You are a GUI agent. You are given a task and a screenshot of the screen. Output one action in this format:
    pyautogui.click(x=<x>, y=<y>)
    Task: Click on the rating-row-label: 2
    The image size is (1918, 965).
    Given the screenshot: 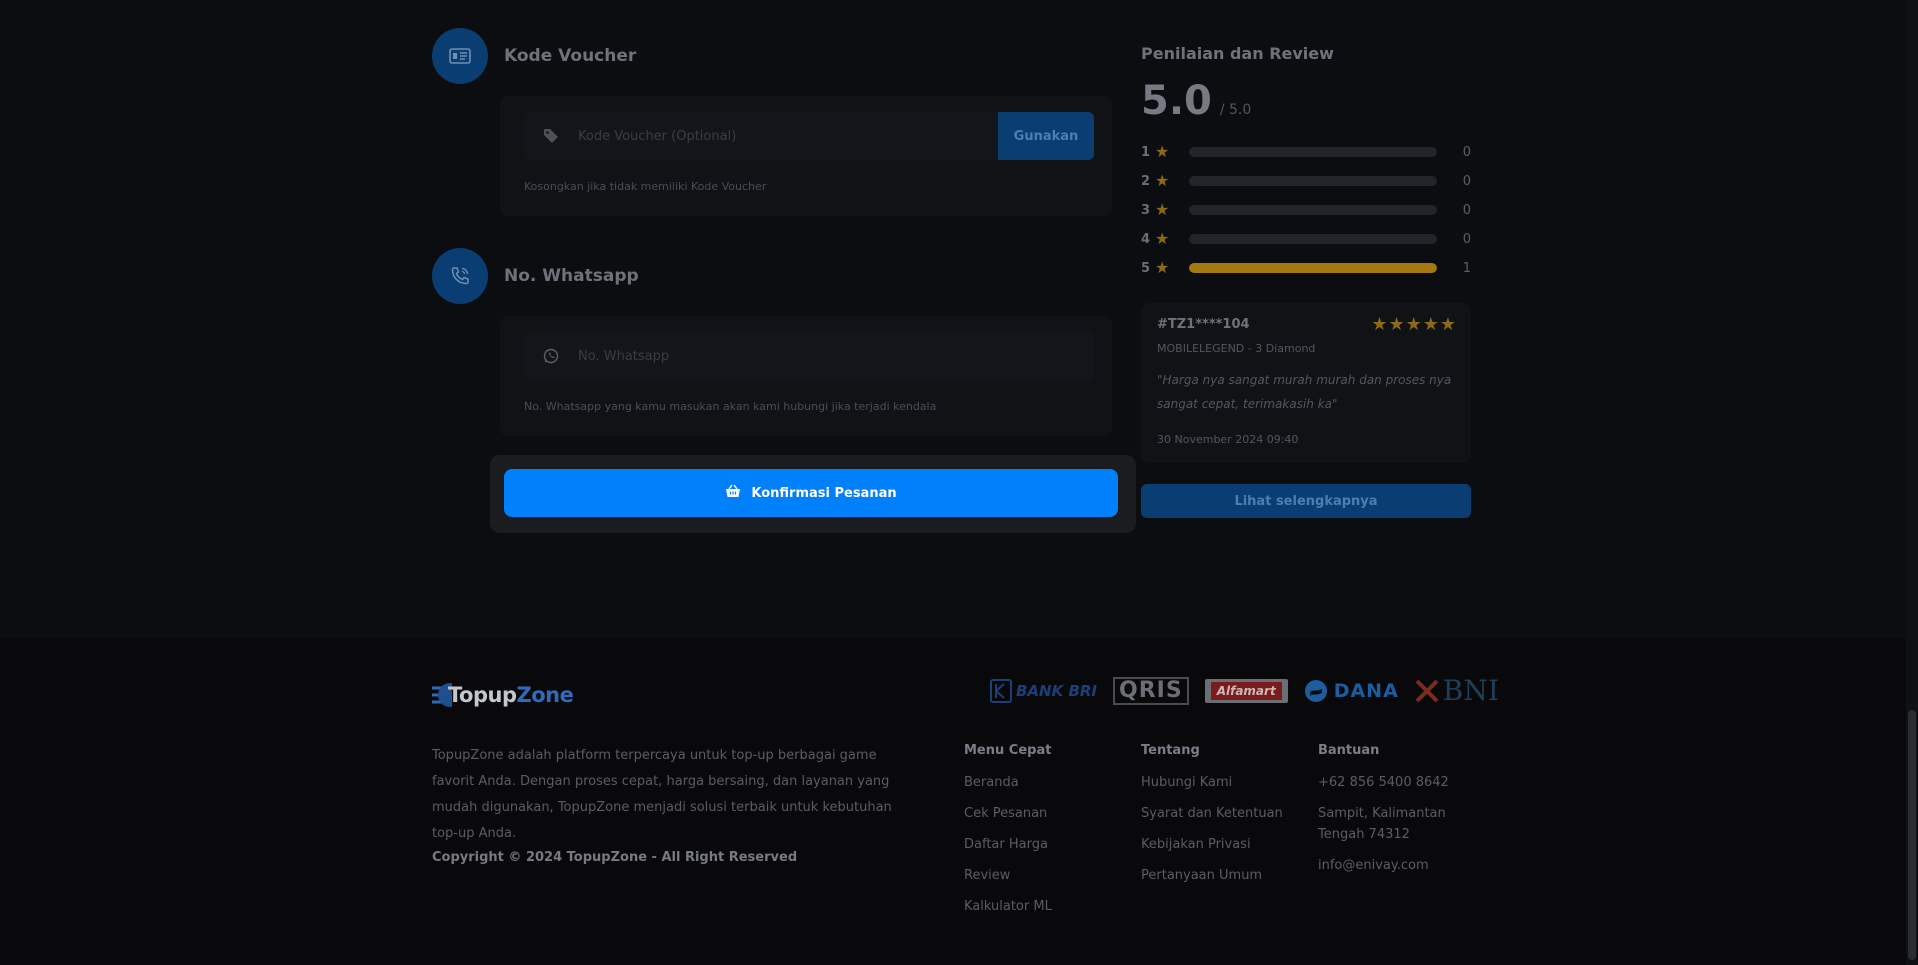 What is the action you would take?
    pyautogui.click(x=1146, y=181)
    